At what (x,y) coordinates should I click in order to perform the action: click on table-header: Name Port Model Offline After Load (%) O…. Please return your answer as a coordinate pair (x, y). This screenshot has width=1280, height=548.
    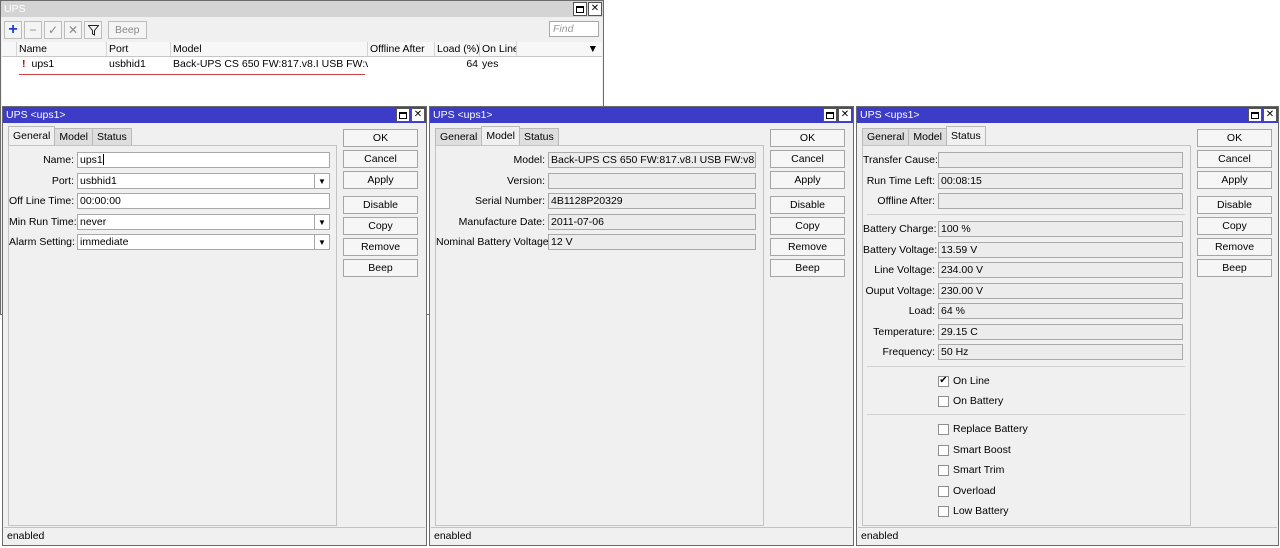
    Looking at the image, I should click on (302, 49).